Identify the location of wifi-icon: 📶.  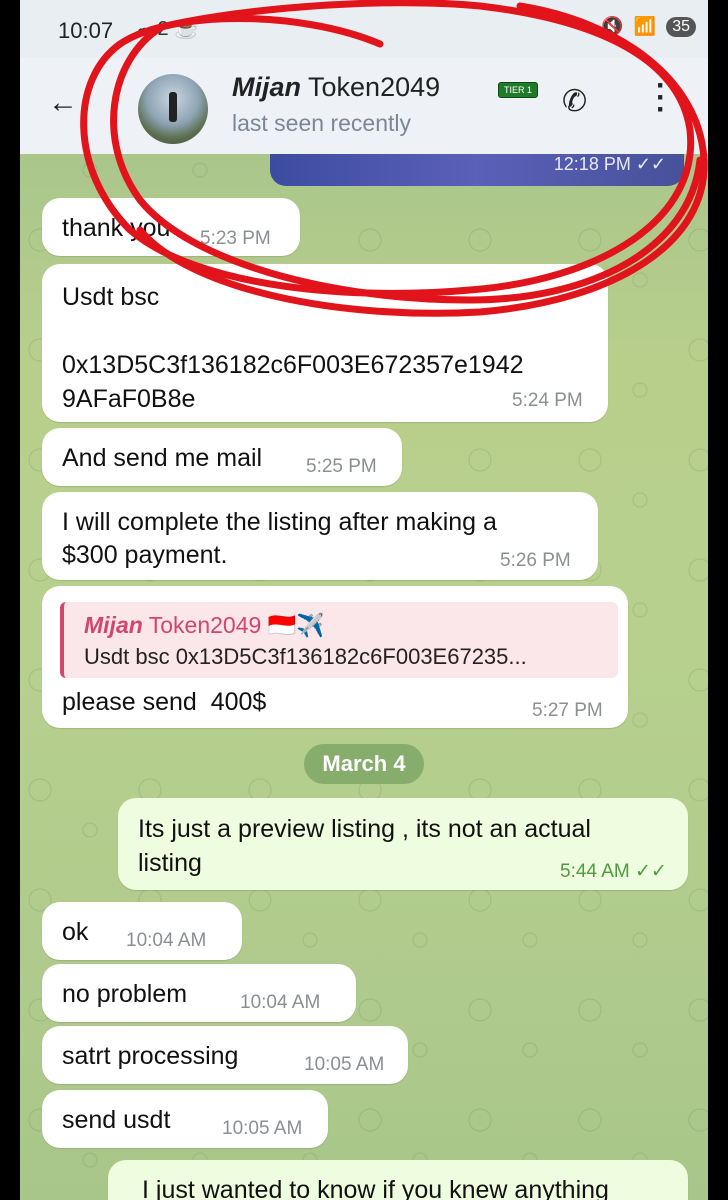
(645, 26).